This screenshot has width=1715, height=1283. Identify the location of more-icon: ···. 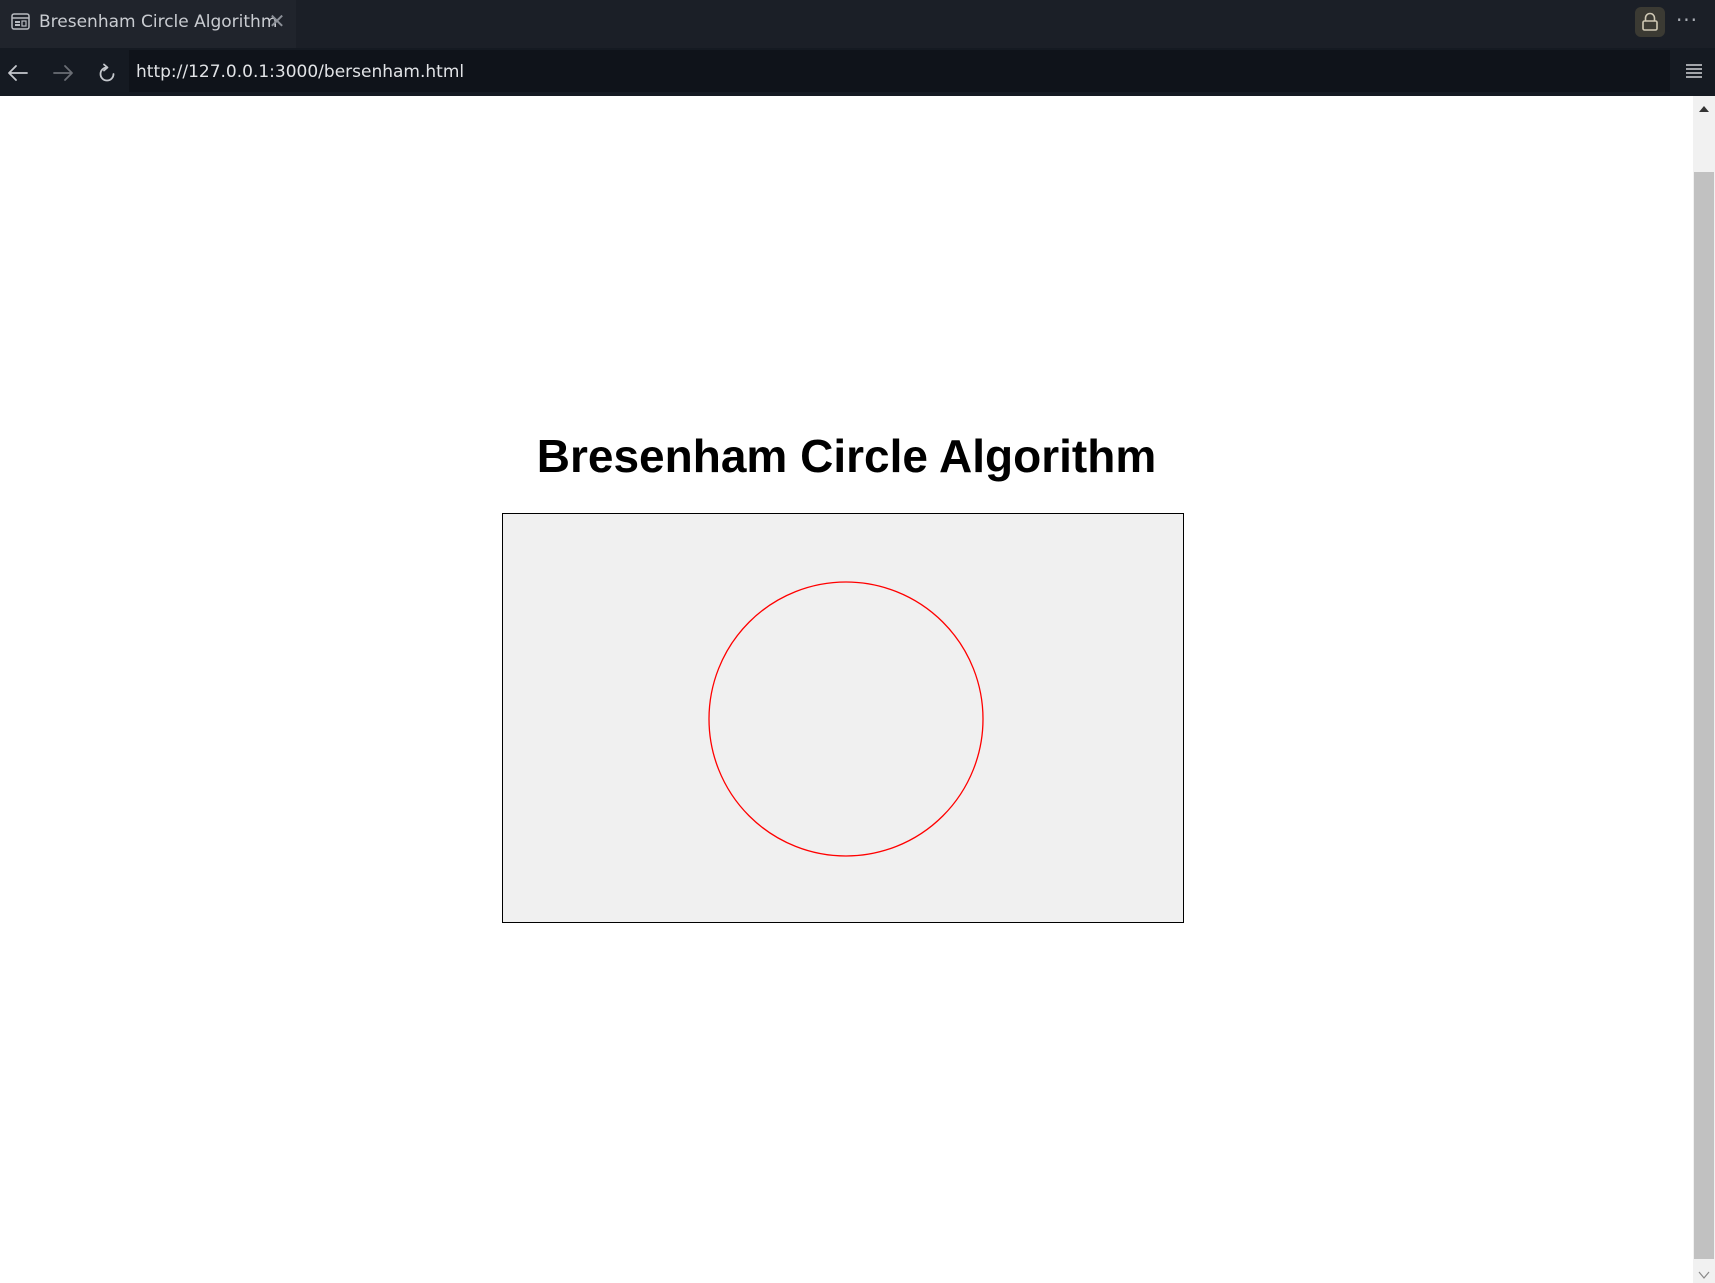
(1687, 21).